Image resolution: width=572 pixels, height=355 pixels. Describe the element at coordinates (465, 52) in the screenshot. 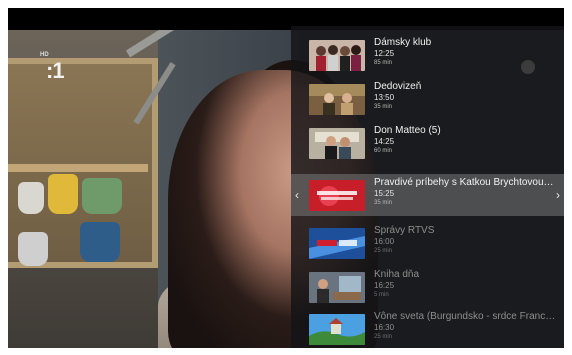

I see `programme-meta: Dámsky klub 12:25 85 min` at that location.